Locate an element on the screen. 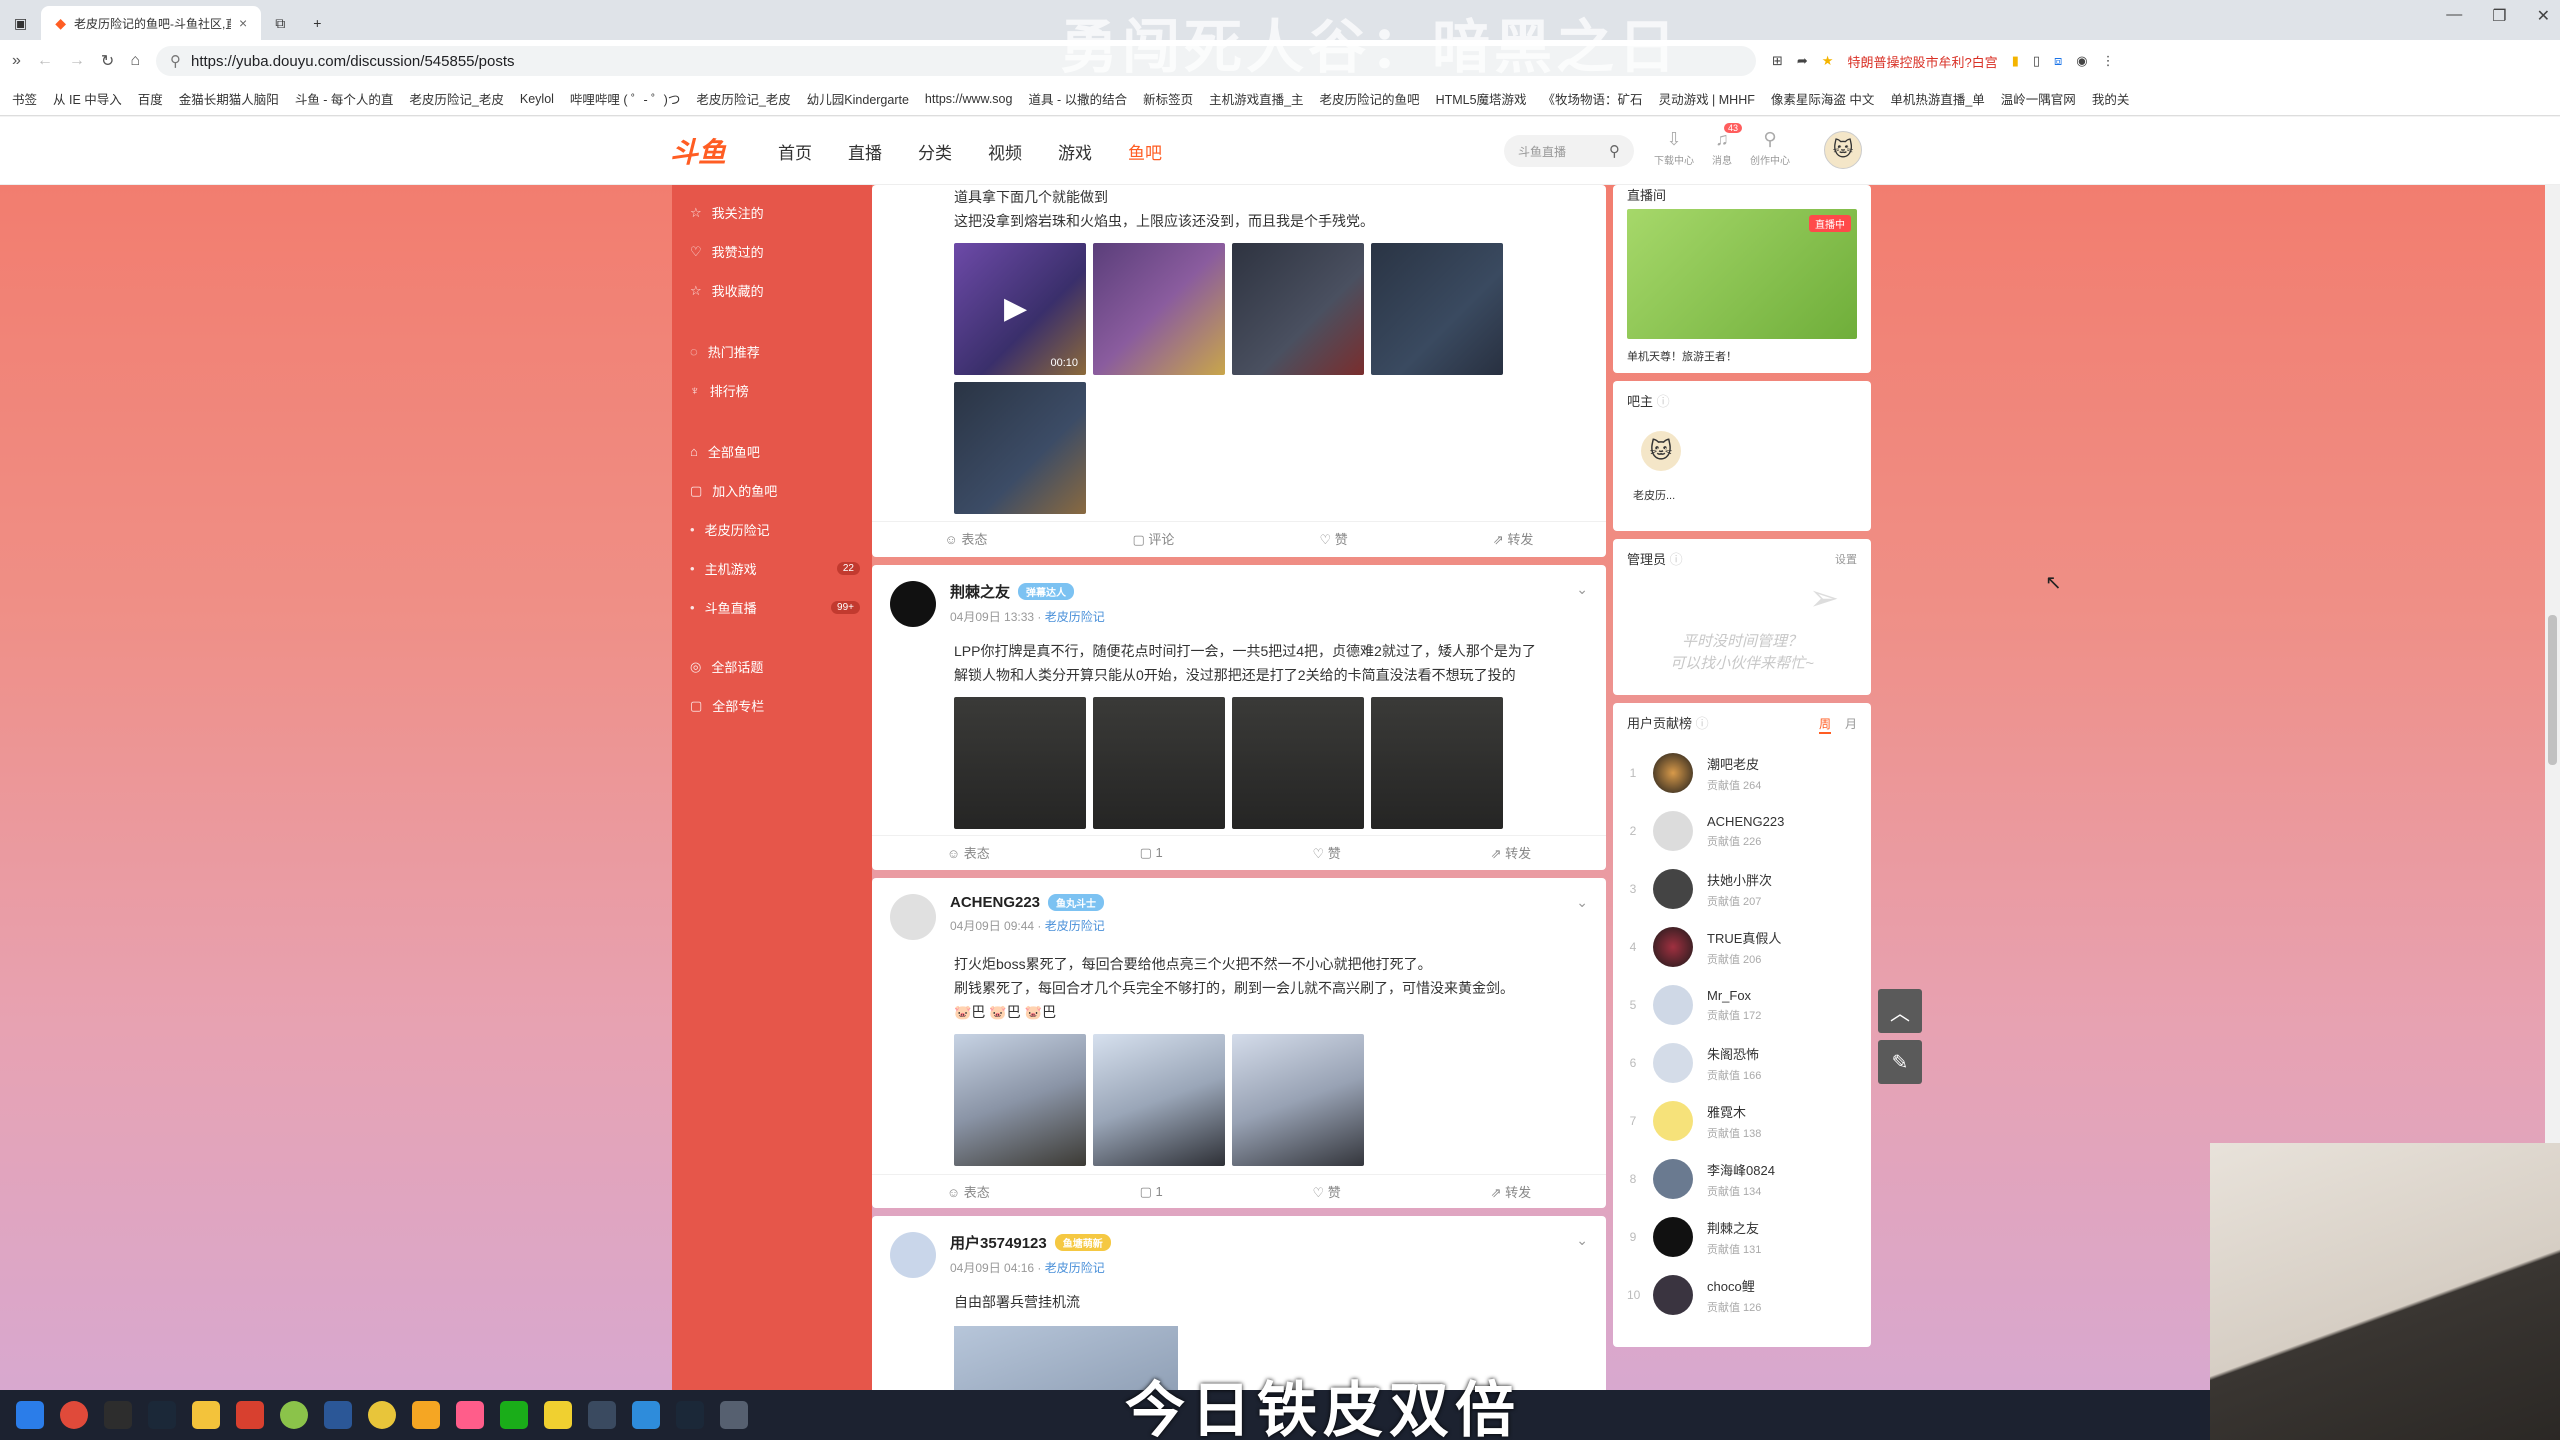  nav-game: 游戏 is located at coordinates (1075, 151).